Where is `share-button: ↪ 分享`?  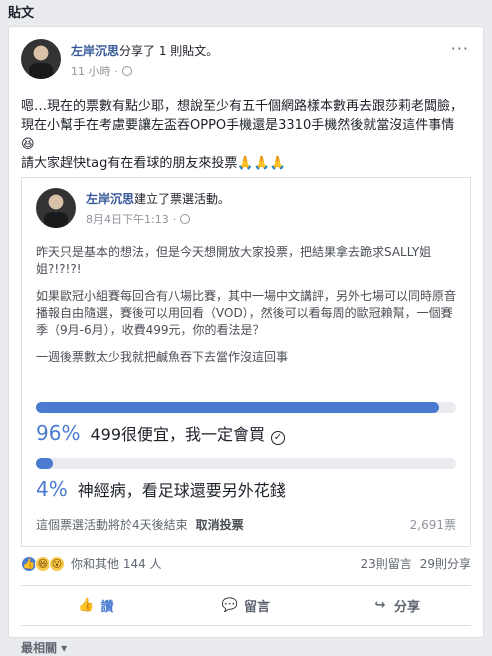
share-button: ↪ 分享 is located at coordinates (396, 605).